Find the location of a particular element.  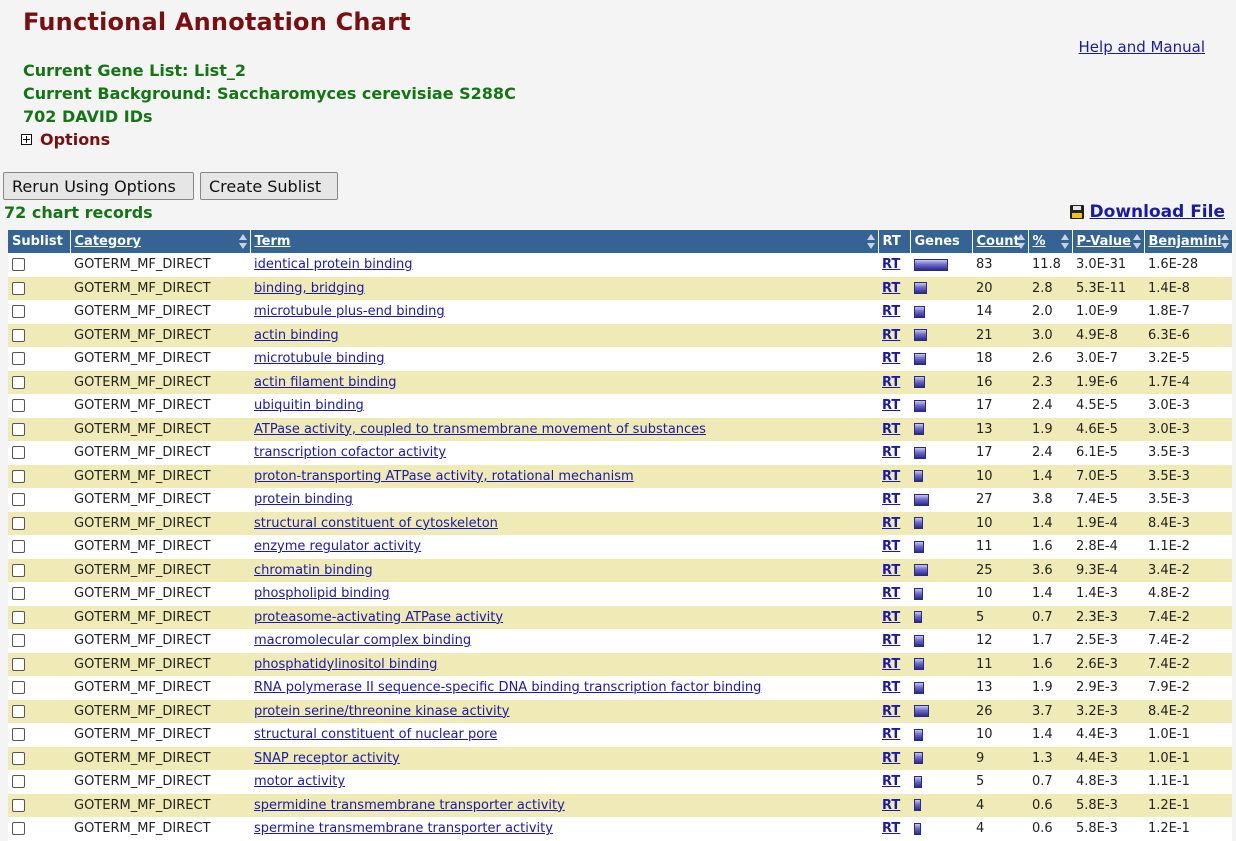

term-header-label: Term is located at coordinates (273, 241).